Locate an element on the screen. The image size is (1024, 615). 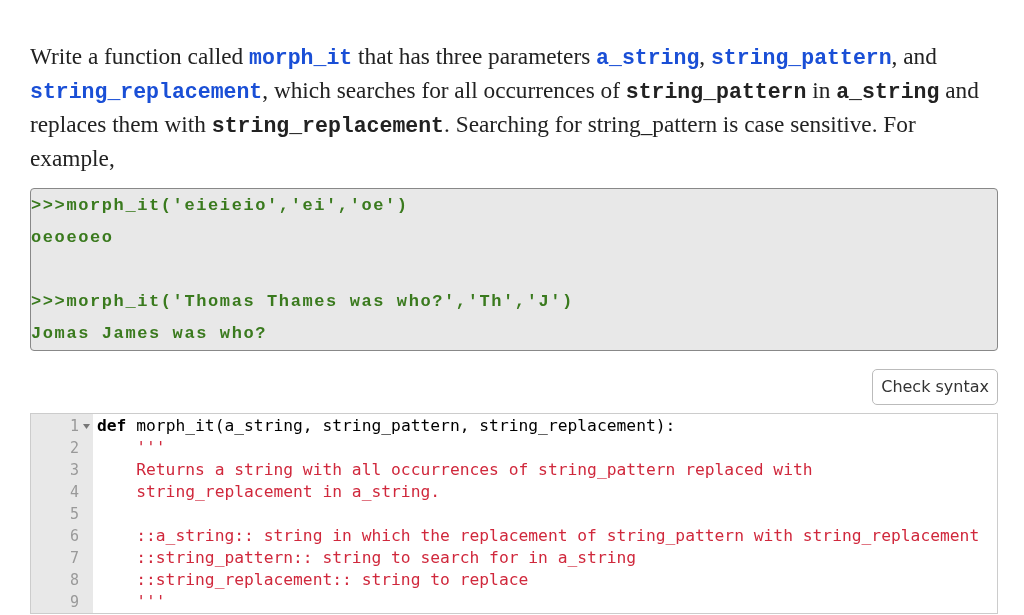
fold-arrow-icon is located at coordinates (86, 426).